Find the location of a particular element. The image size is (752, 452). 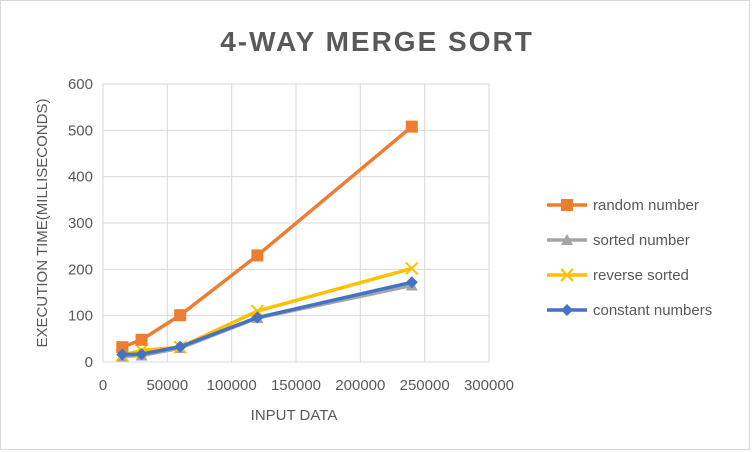

series-reverse-sorted is located at coordinates (267, 311).